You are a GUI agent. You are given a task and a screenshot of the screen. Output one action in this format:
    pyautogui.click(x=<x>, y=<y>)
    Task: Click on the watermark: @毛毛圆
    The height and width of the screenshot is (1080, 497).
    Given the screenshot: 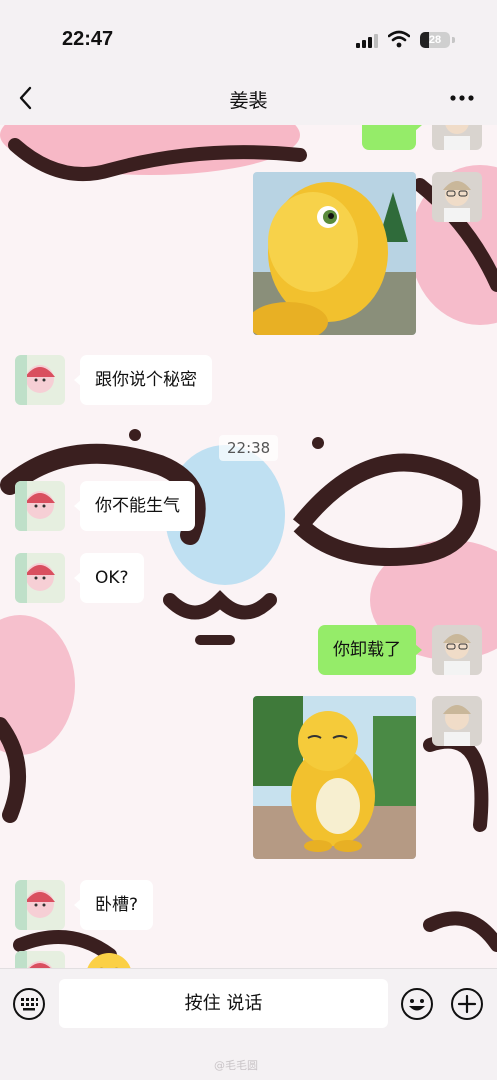 What is the action you would take?
    pyautogui.click(x=236, y=1065)
    